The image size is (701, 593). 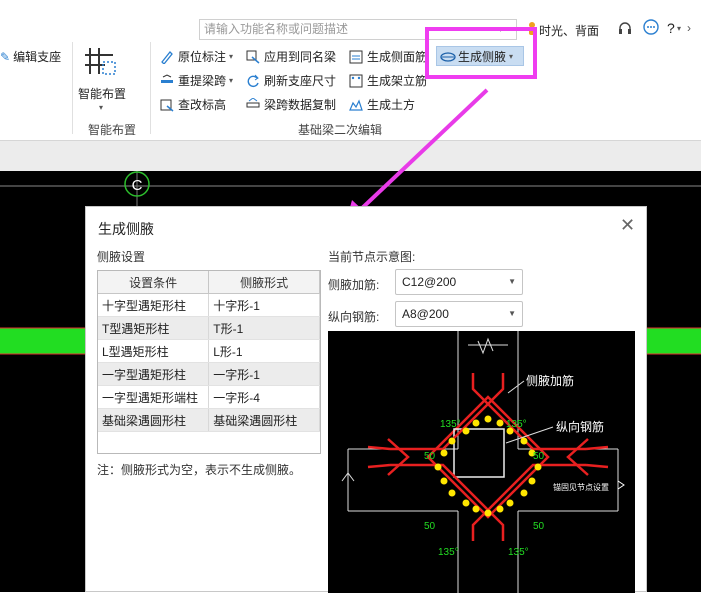 What do you see at coordinates (354, 285) in the screenshot?
I see `haunch-rebar-label: 侧腋加筋:` at bounding box center [354, 285].